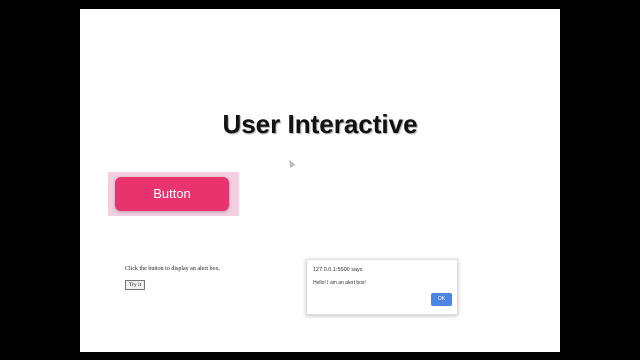  Describe the element at coordinates (441, 299) in the screenshot. I see `ok-button: OK` at that location.